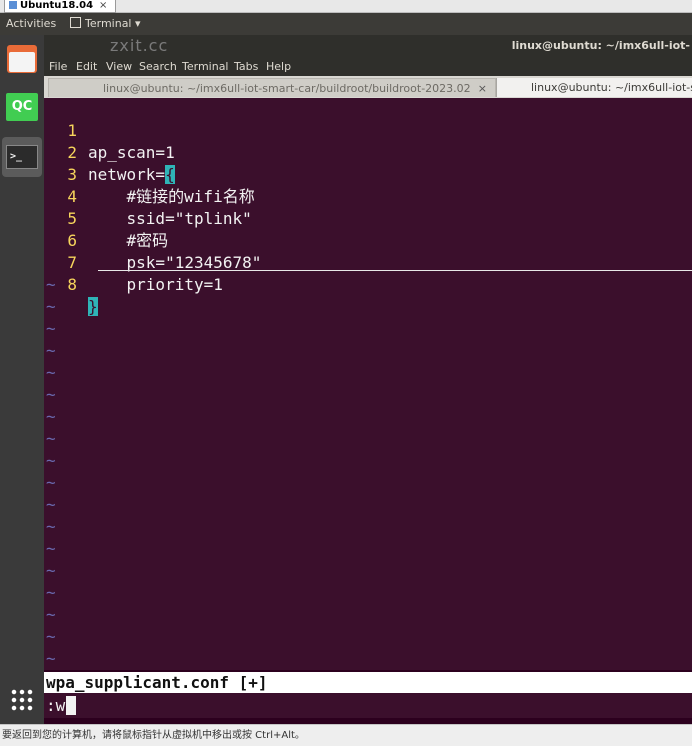  I want to click on cursorline-underline, so click(395, 270).